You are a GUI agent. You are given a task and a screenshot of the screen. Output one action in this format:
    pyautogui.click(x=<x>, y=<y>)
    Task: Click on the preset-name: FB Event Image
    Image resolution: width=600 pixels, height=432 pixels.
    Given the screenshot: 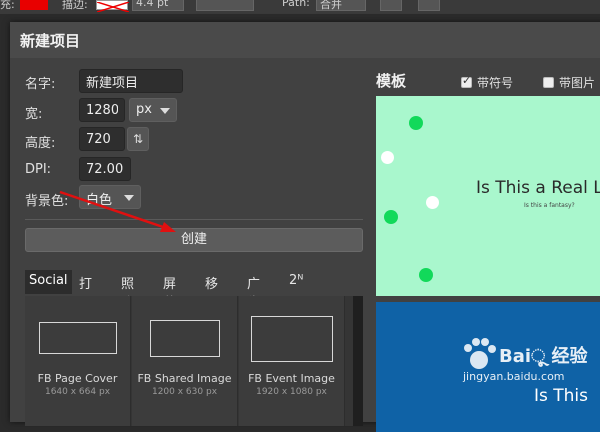 What is the action you would take?
    pyautogui.click(x=291, y=378)
    